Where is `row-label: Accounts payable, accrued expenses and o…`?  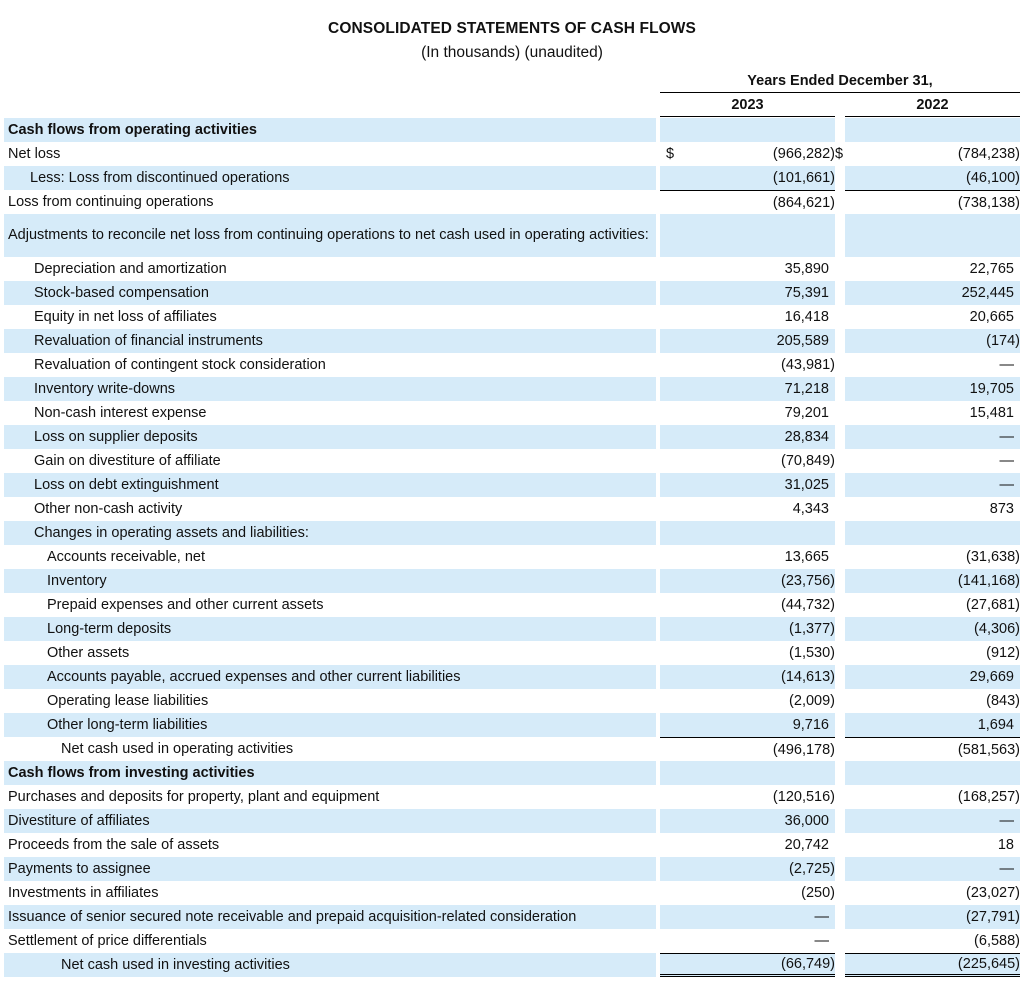 row-label: Accounts payable, accrued expenses and o… is located at coordinates (330, 677).